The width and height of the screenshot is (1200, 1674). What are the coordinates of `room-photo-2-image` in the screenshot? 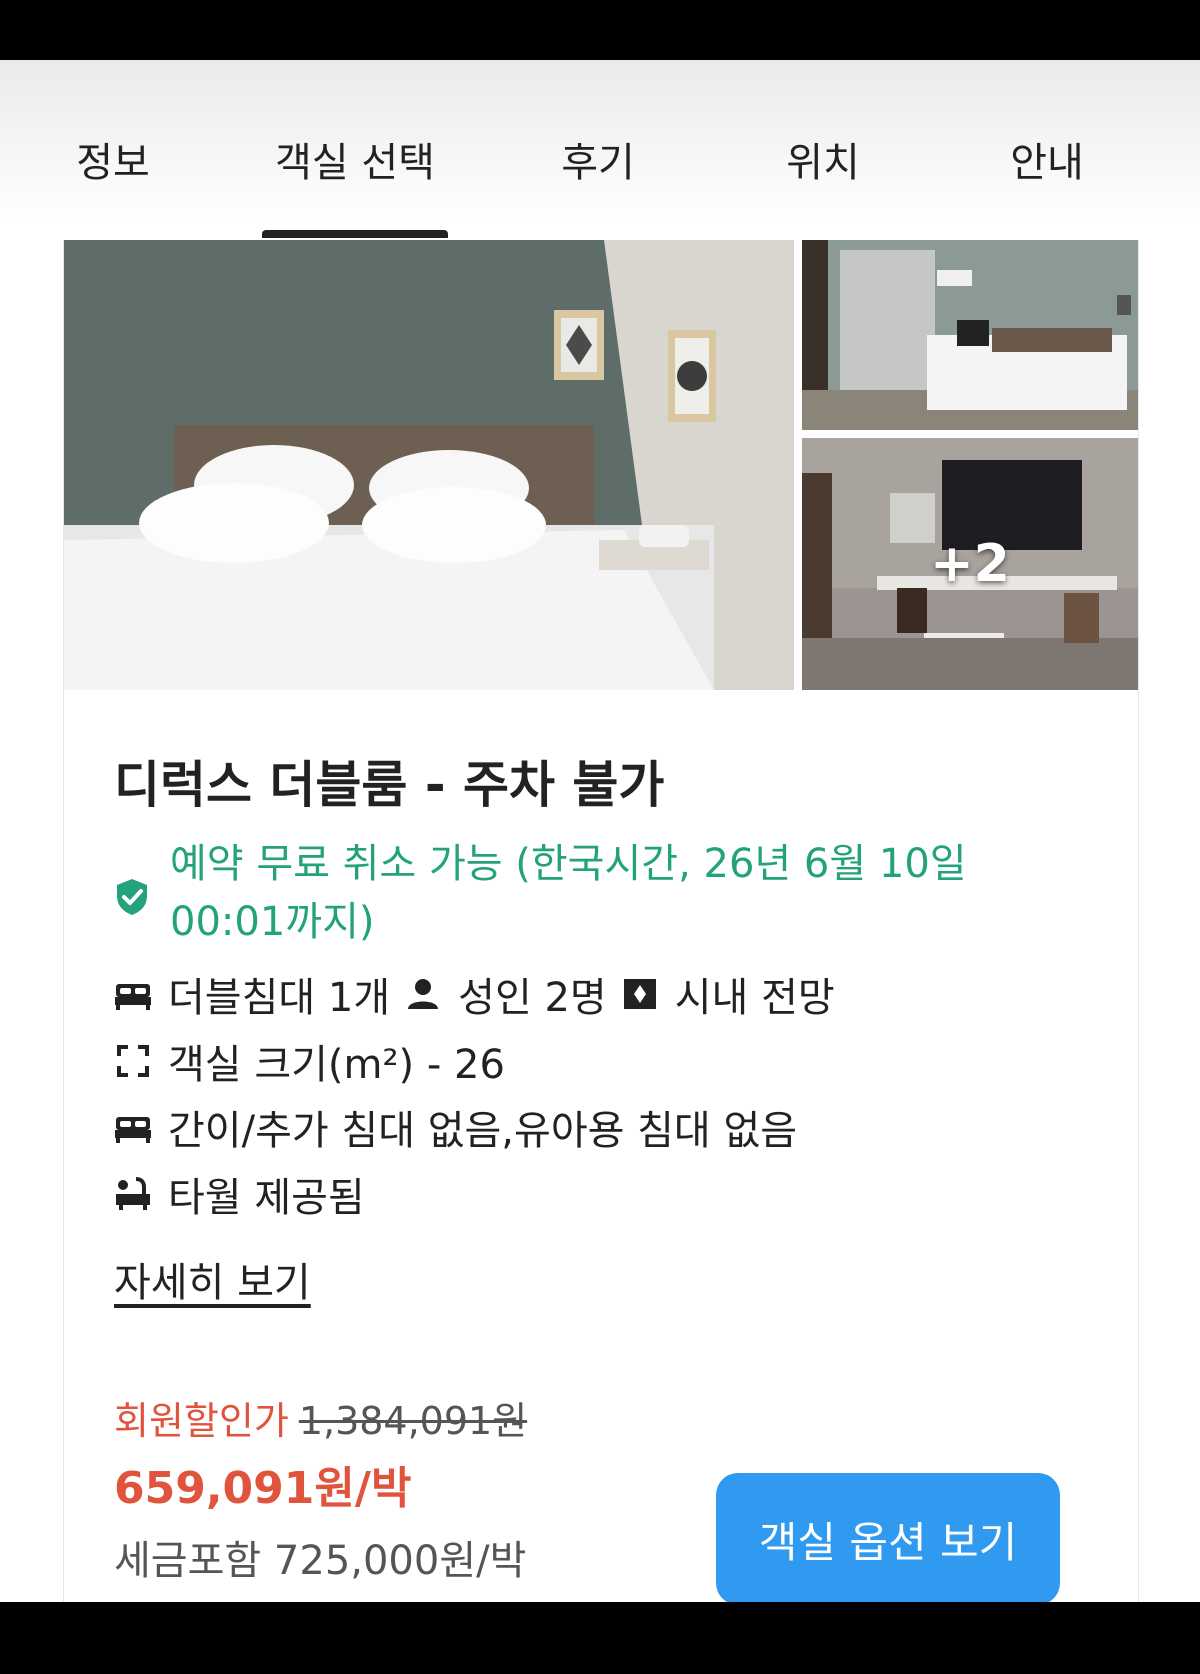 It's located at (970, 335).